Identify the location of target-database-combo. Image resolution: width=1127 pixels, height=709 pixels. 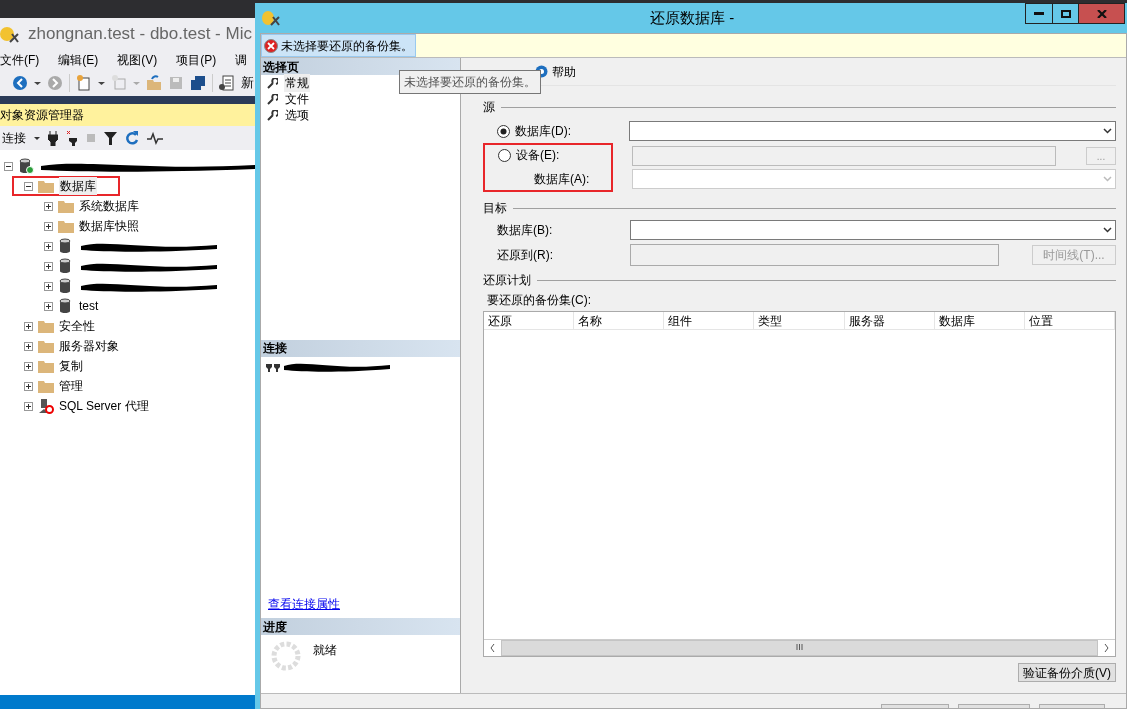
(873, 230).